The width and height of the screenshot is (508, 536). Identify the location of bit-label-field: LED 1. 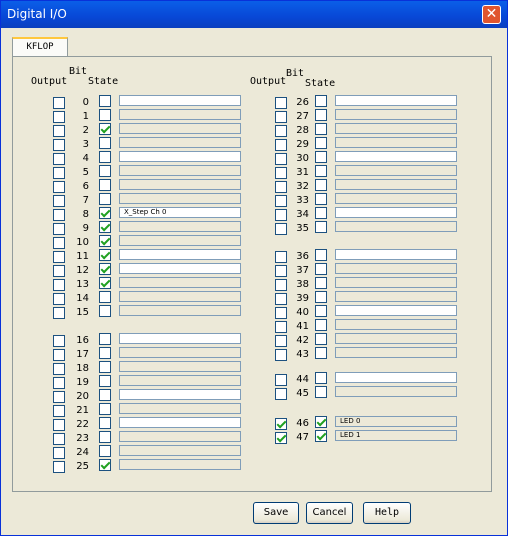
(396, 435).